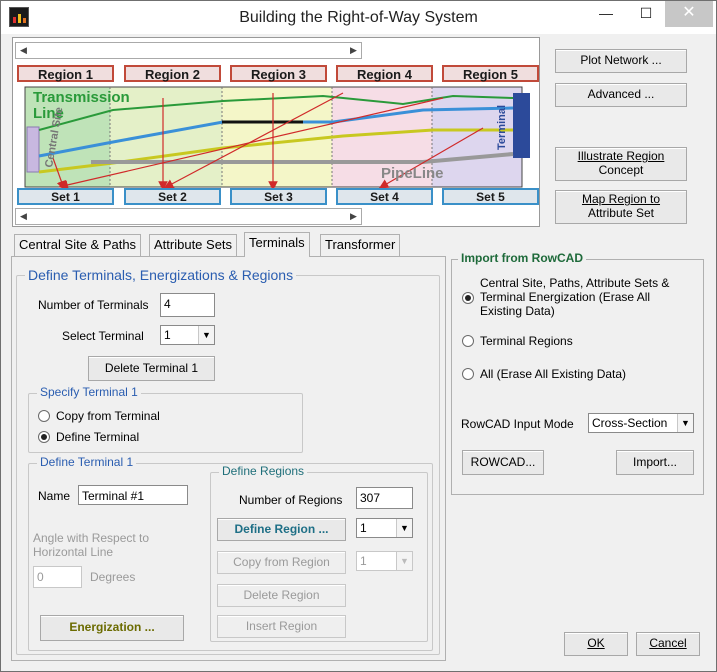 The width and height of the screenshot is (717, 672). Describe the element at coordinates (277, 244) in the screenshot. I see `tab-terminals: Terminals` at that location.